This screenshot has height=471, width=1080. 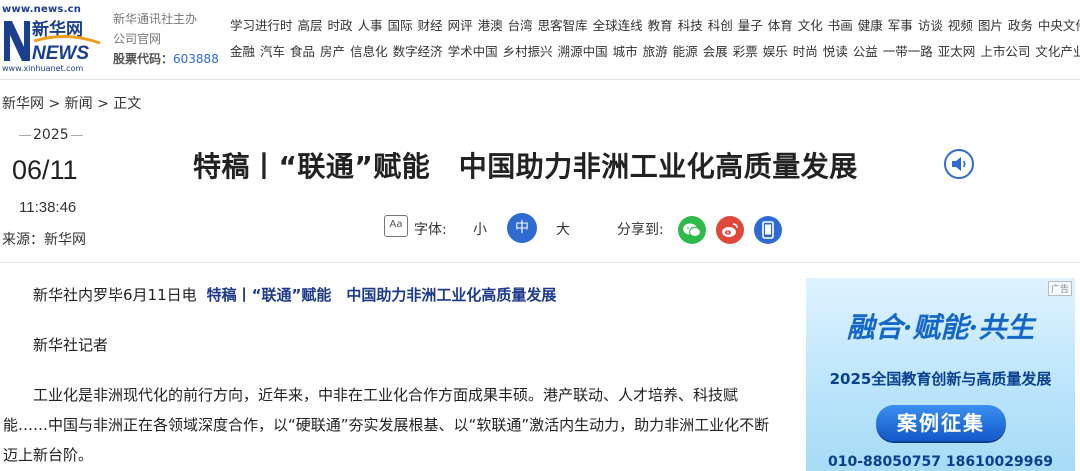 I want to click on nav-link-a-2: 时政, so click(x=340, y=25).